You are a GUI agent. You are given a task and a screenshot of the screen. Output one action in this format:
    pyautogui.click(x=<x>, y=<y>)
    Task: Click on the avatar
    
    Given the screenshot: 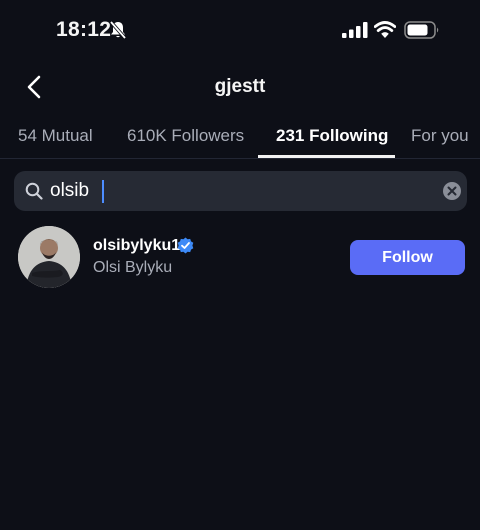 What is the action you would take?
    pyautogui.click(x=49, y=257)
    